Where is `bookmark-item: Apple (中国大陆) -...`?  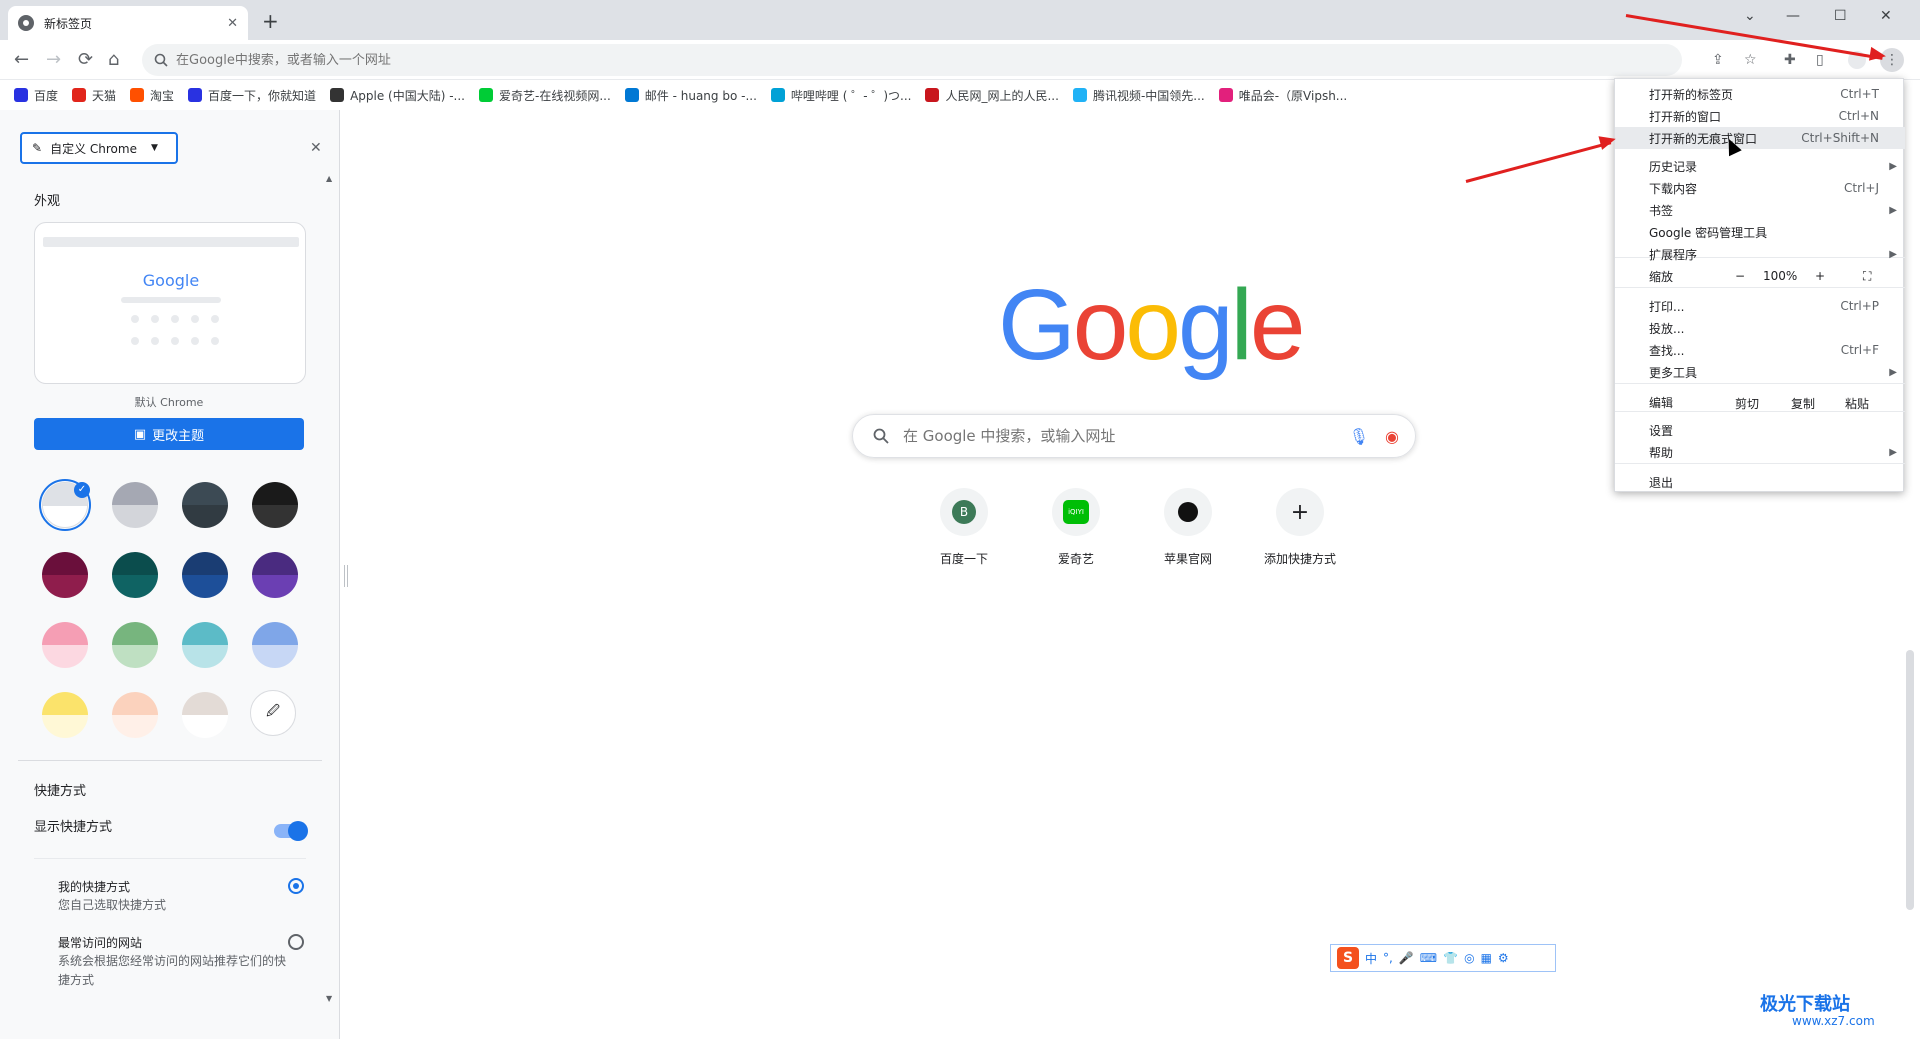
bookmark-item: Apple (中国大陆) -... is located at coordinates (397, 95).